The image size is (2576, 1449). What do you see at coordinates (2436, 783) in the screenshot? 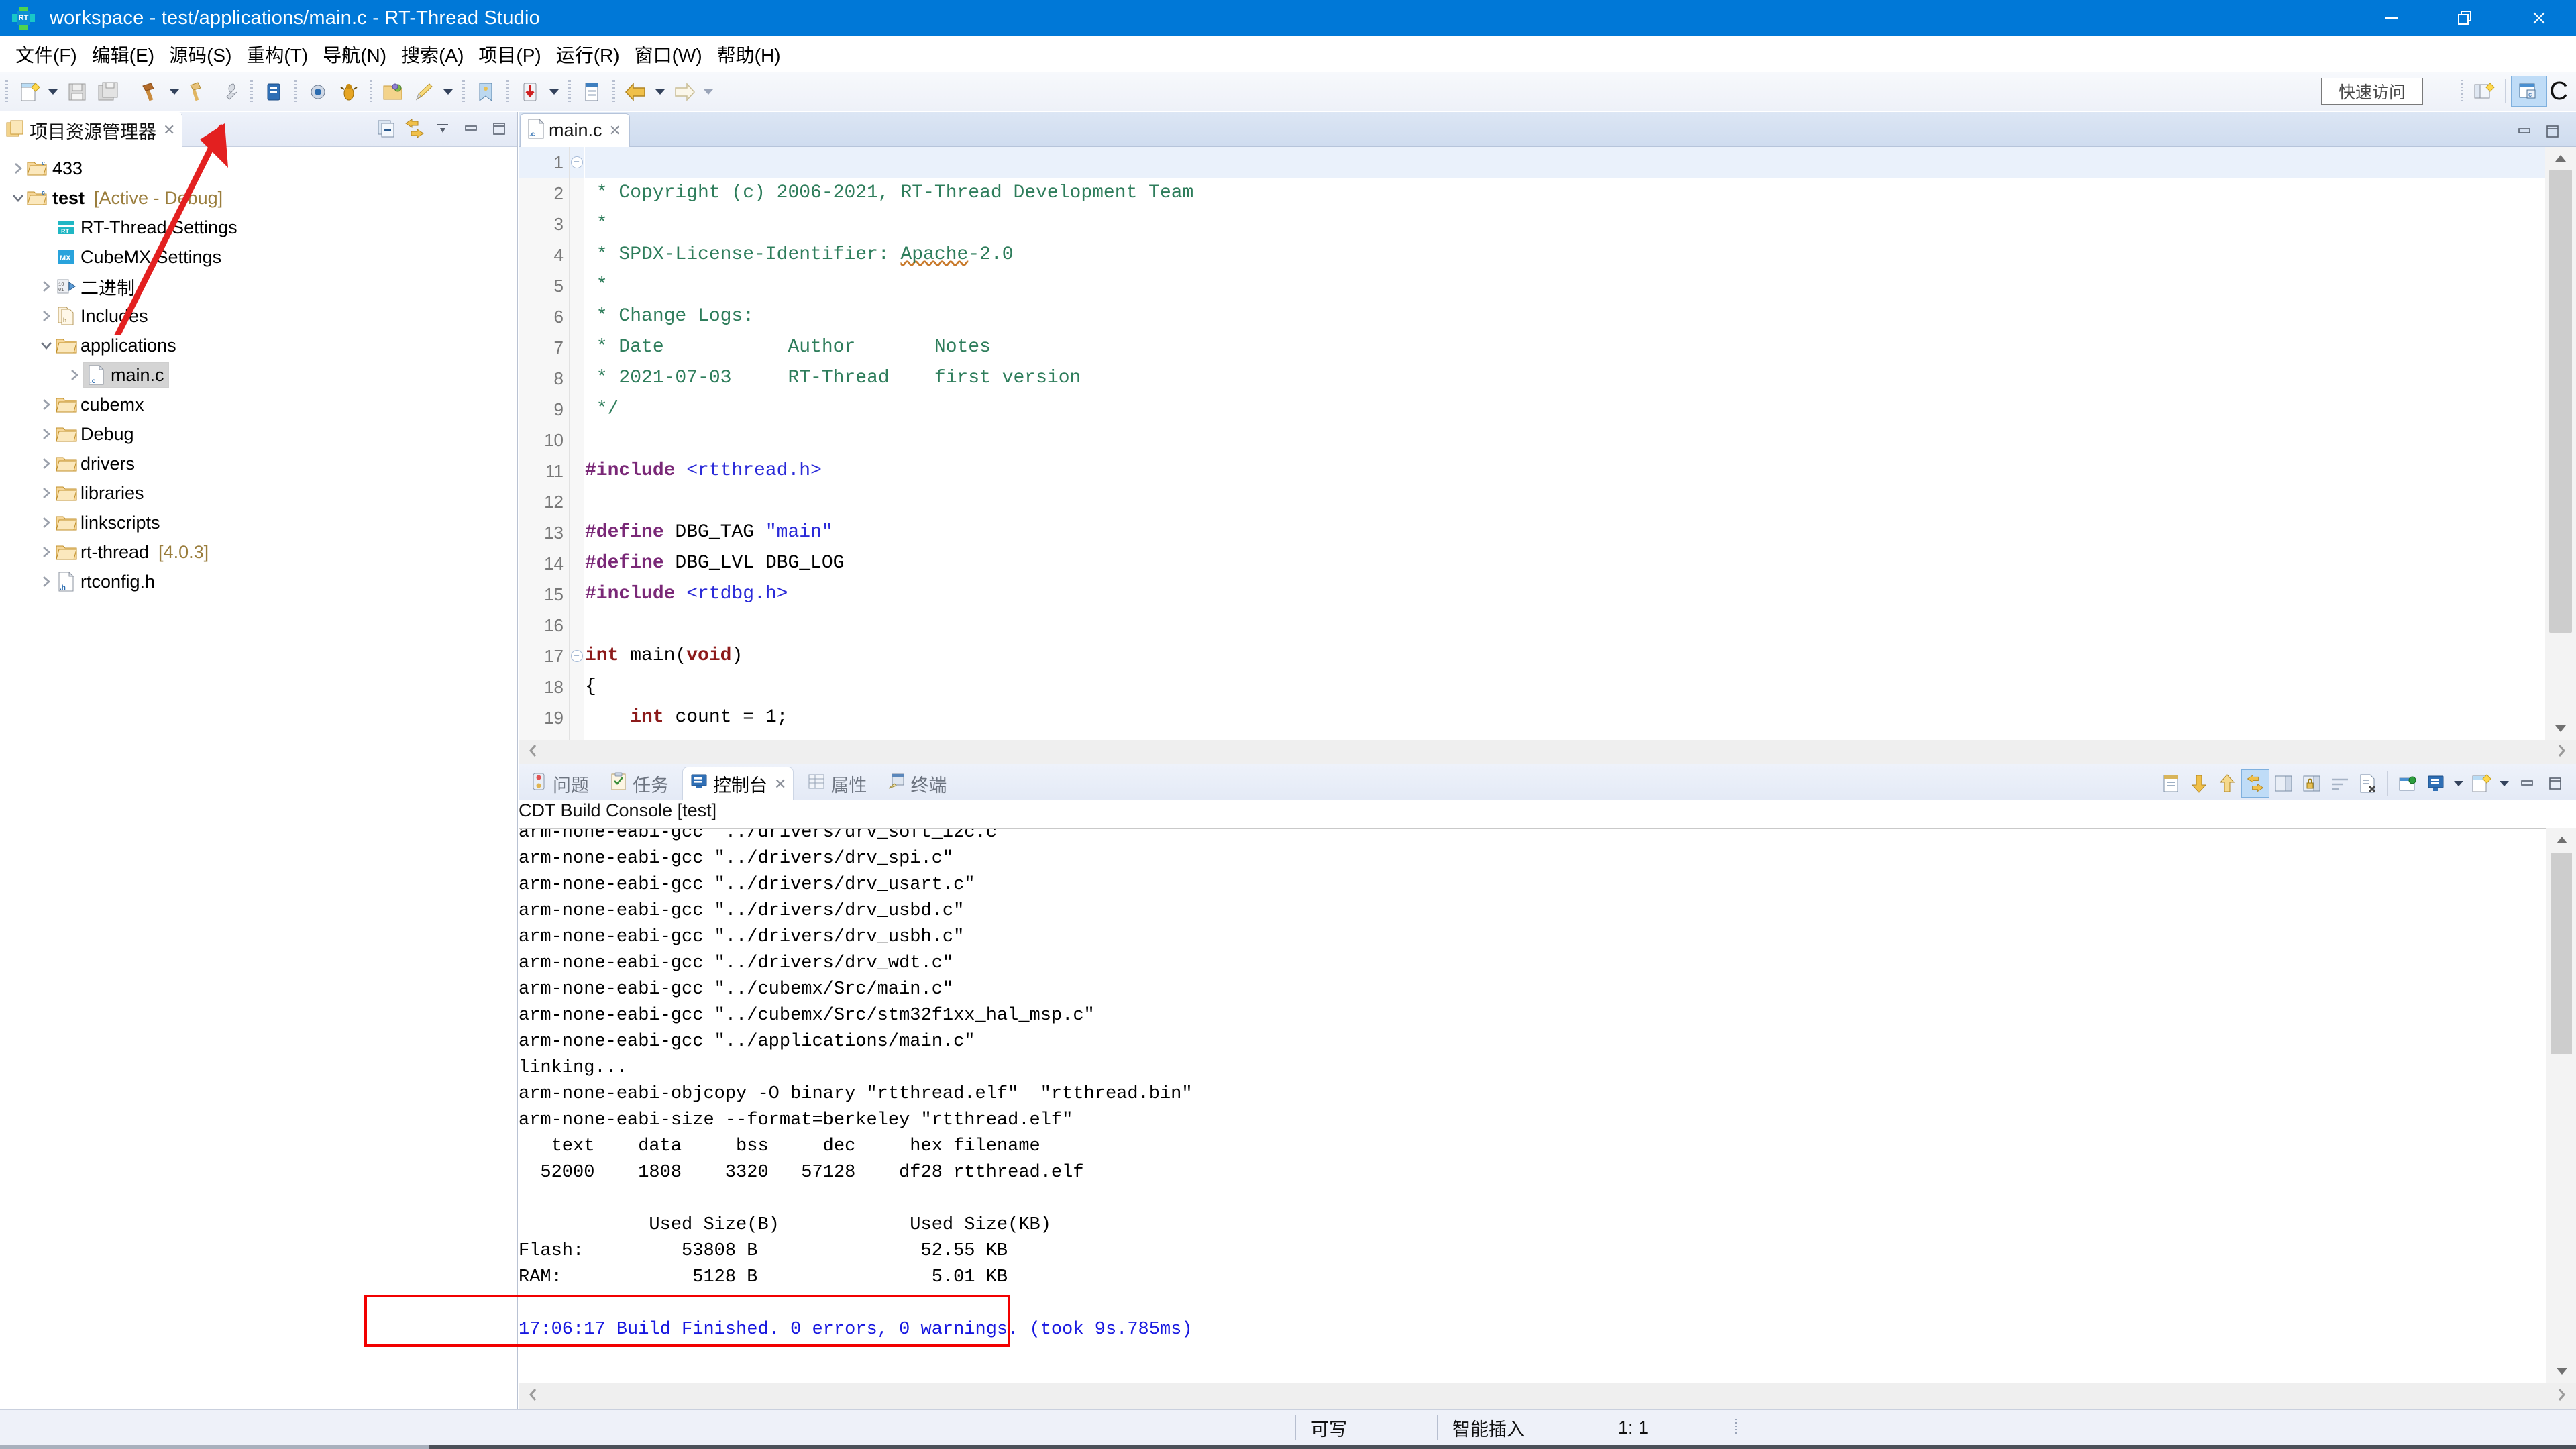
I see `display-console-icon` at bounding box center [2436, 783].